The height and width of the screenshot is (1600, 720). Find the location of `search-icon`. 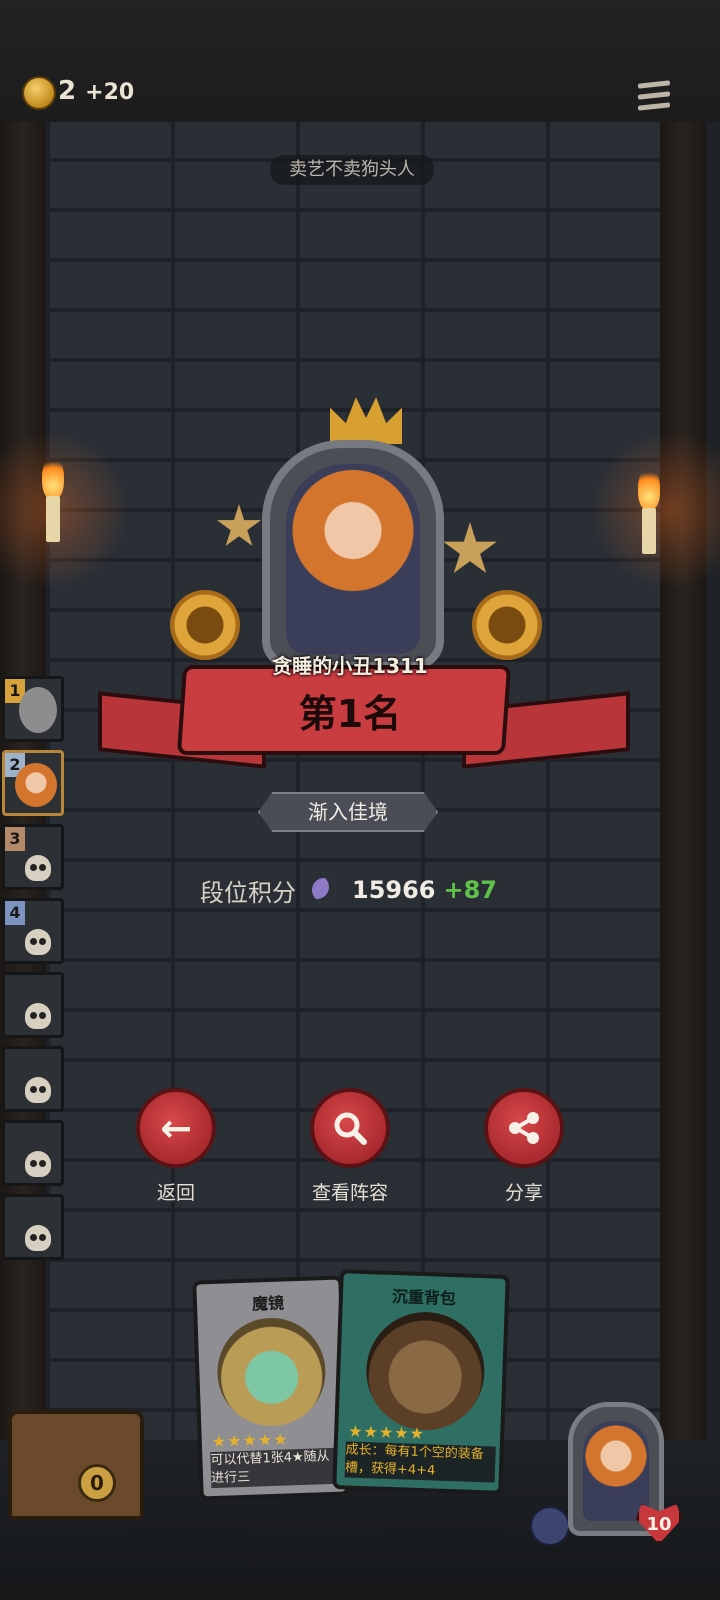

search-icon is located at coordinates (350, 1128).